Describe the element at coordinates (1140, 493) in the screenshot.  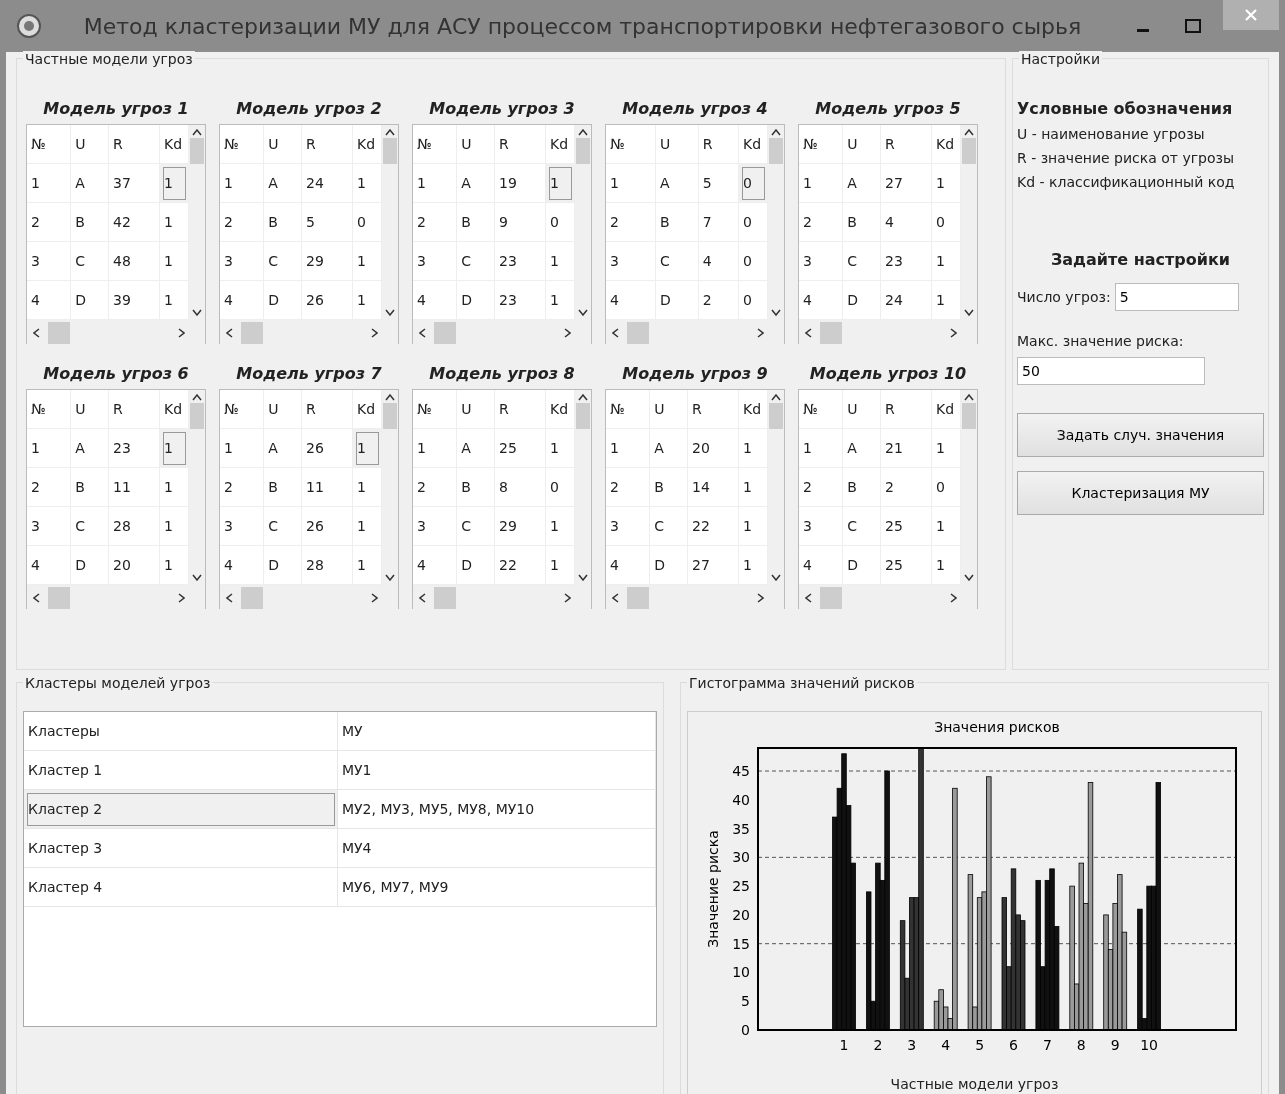
I see `action-button: Кластеризация МУ` at that location.